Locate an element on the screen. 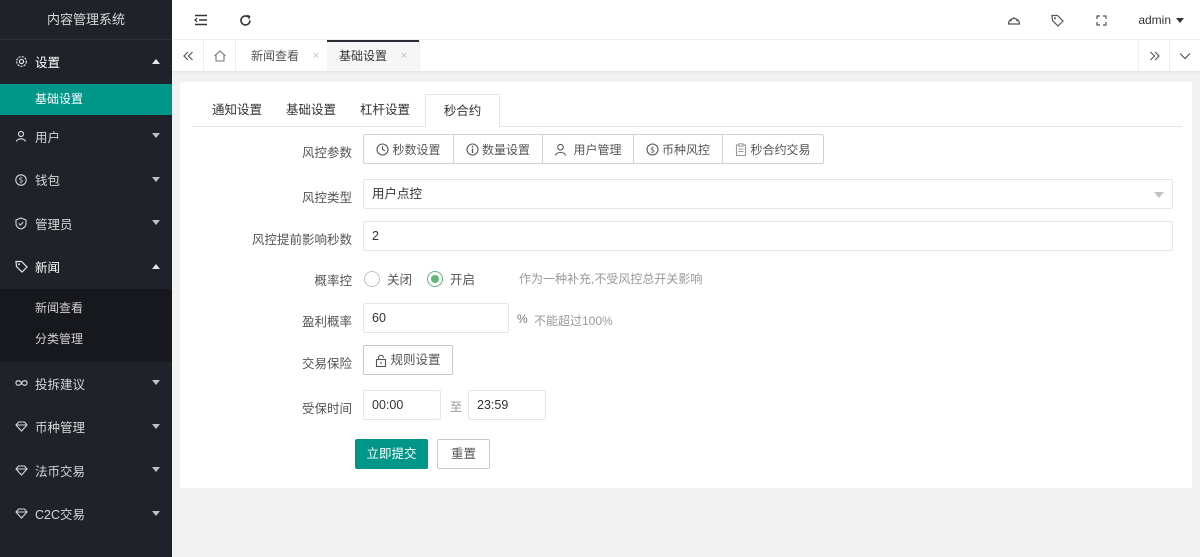 Image resolution: width=1200 pixels, height=557 pixels. button-label: 币种风控 is located at coordinates (685, 149).